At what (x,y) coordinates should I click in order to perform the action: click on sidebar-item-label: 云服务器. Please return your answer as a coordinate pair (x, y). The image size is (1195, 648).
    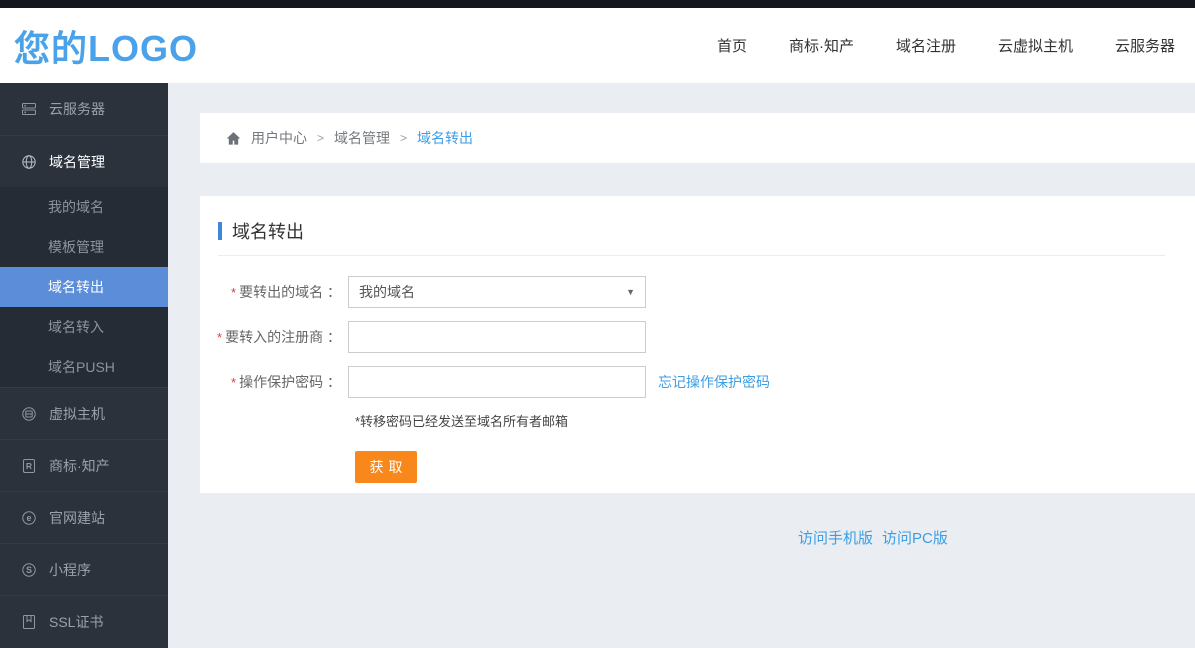
    Looking at the image, I should click on (77, 109).